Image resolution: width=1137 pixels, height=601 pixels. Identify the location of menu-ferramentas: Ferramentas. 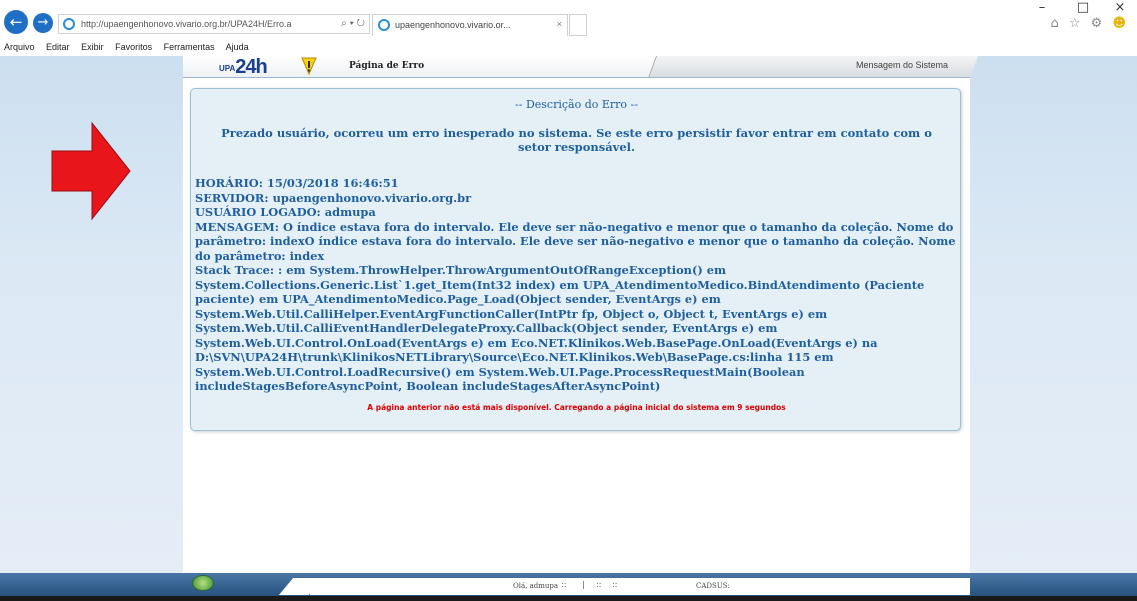
(189, 47).